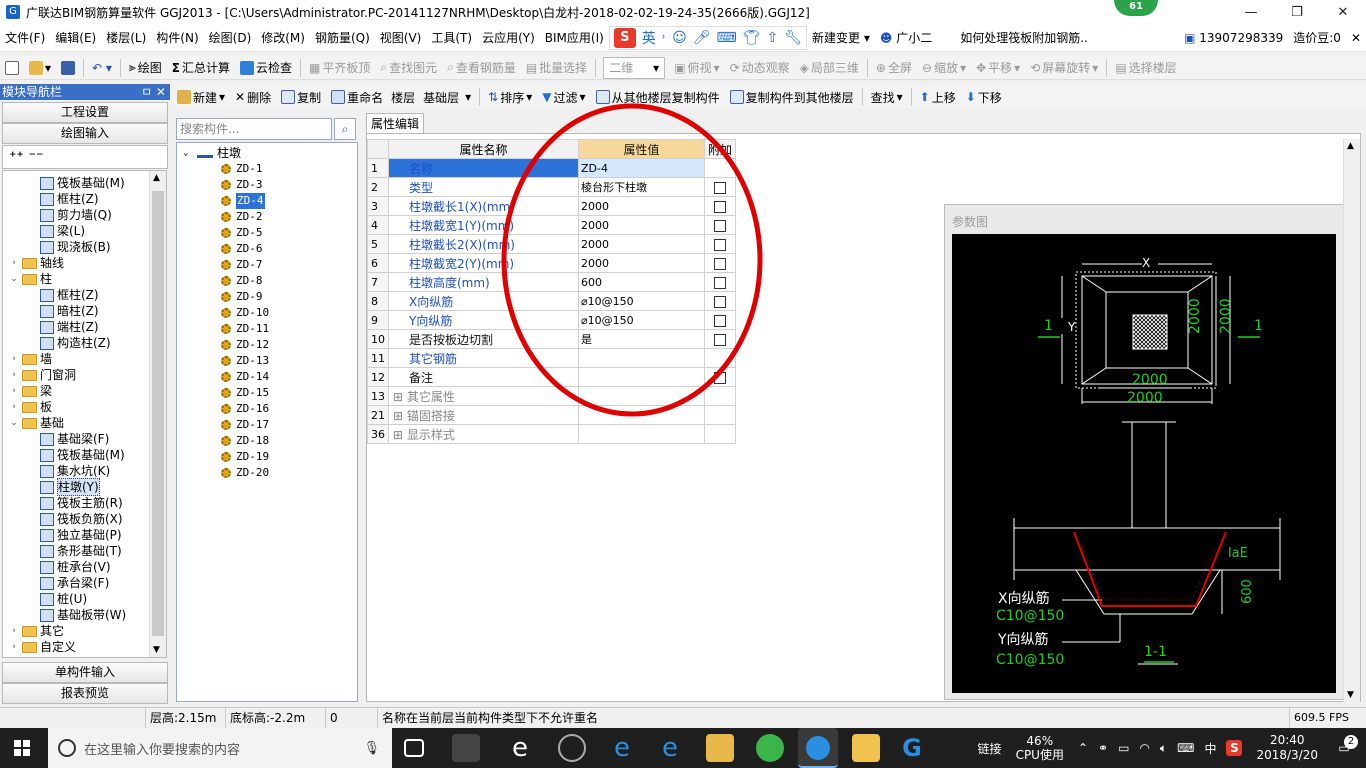  Describe the element at coordinates (634, 67) in the screenshot. I see `view-mode-select: 二维 ▾` at that location.